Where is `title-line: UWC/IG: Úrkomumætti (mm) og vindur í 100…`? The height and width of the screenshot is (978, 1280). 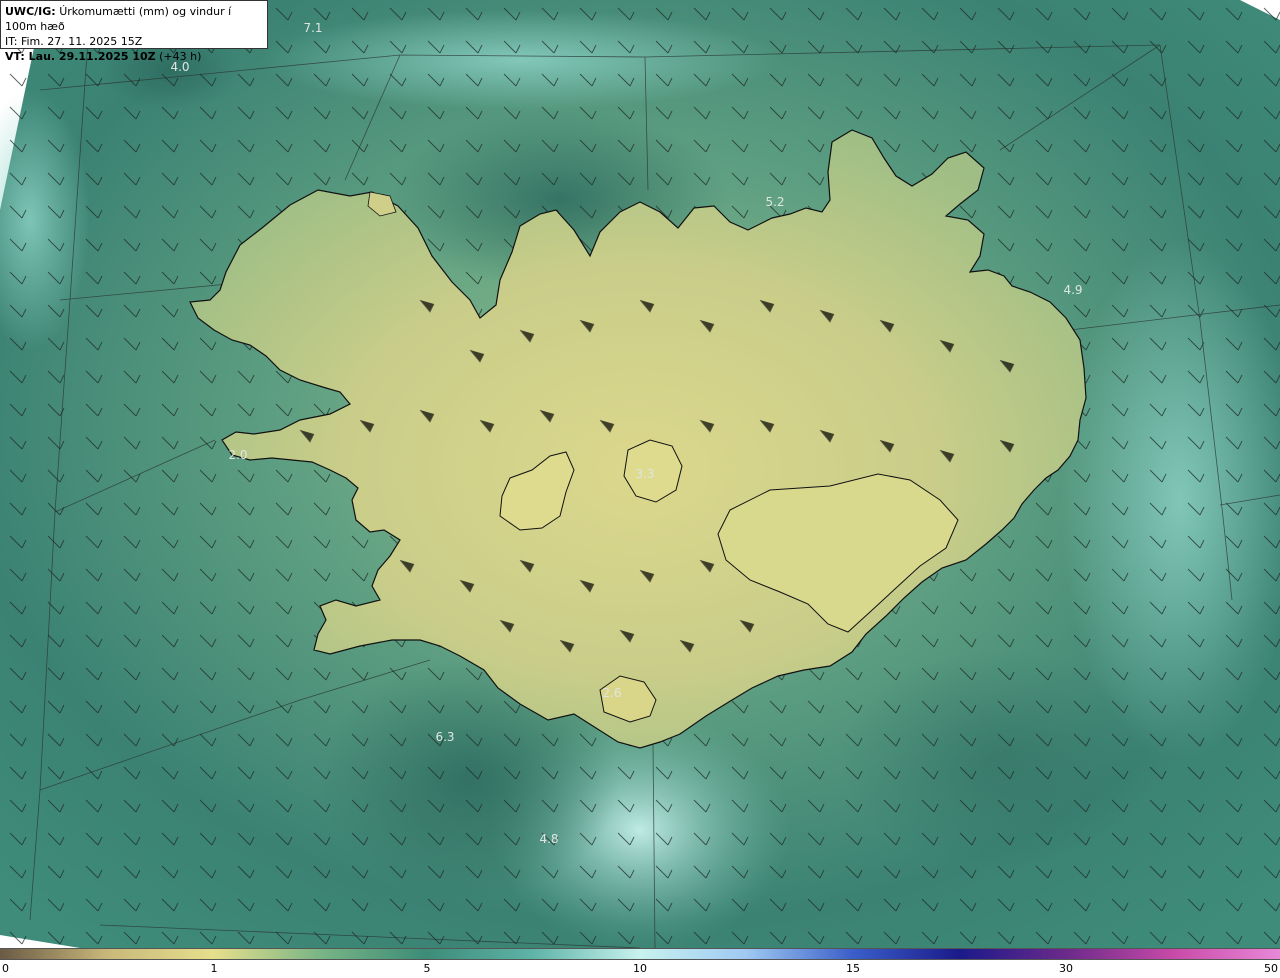
title-line: UWC/IG: Úrkomumætti (mm) og vindur í 100… is located at coordinates (134, 19).